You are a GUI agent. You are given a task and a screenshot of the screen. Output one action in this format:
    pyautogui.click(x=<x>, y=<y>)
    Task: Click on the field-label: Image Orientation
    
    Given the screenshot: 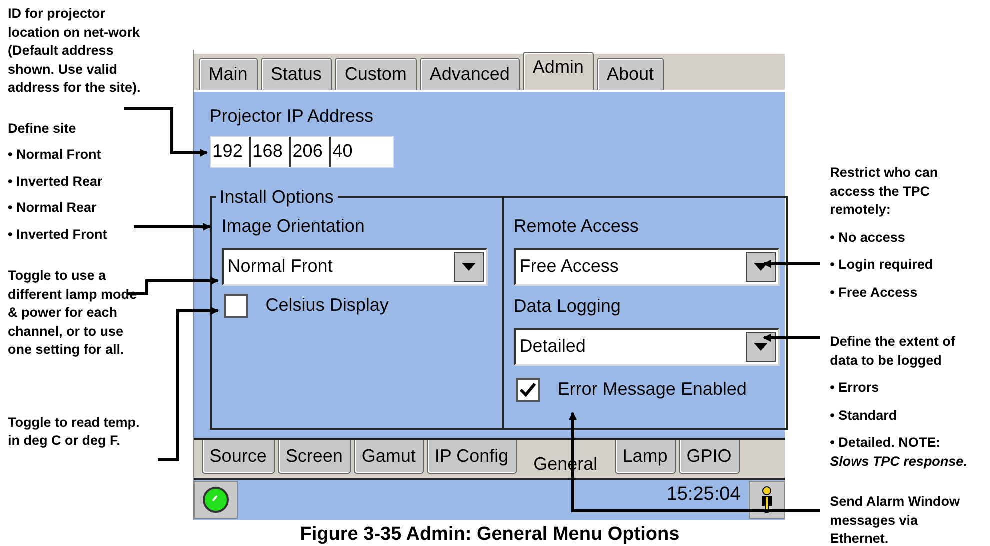 What is the action you would take?
    pyautogui.click(x=294, y=226)
    